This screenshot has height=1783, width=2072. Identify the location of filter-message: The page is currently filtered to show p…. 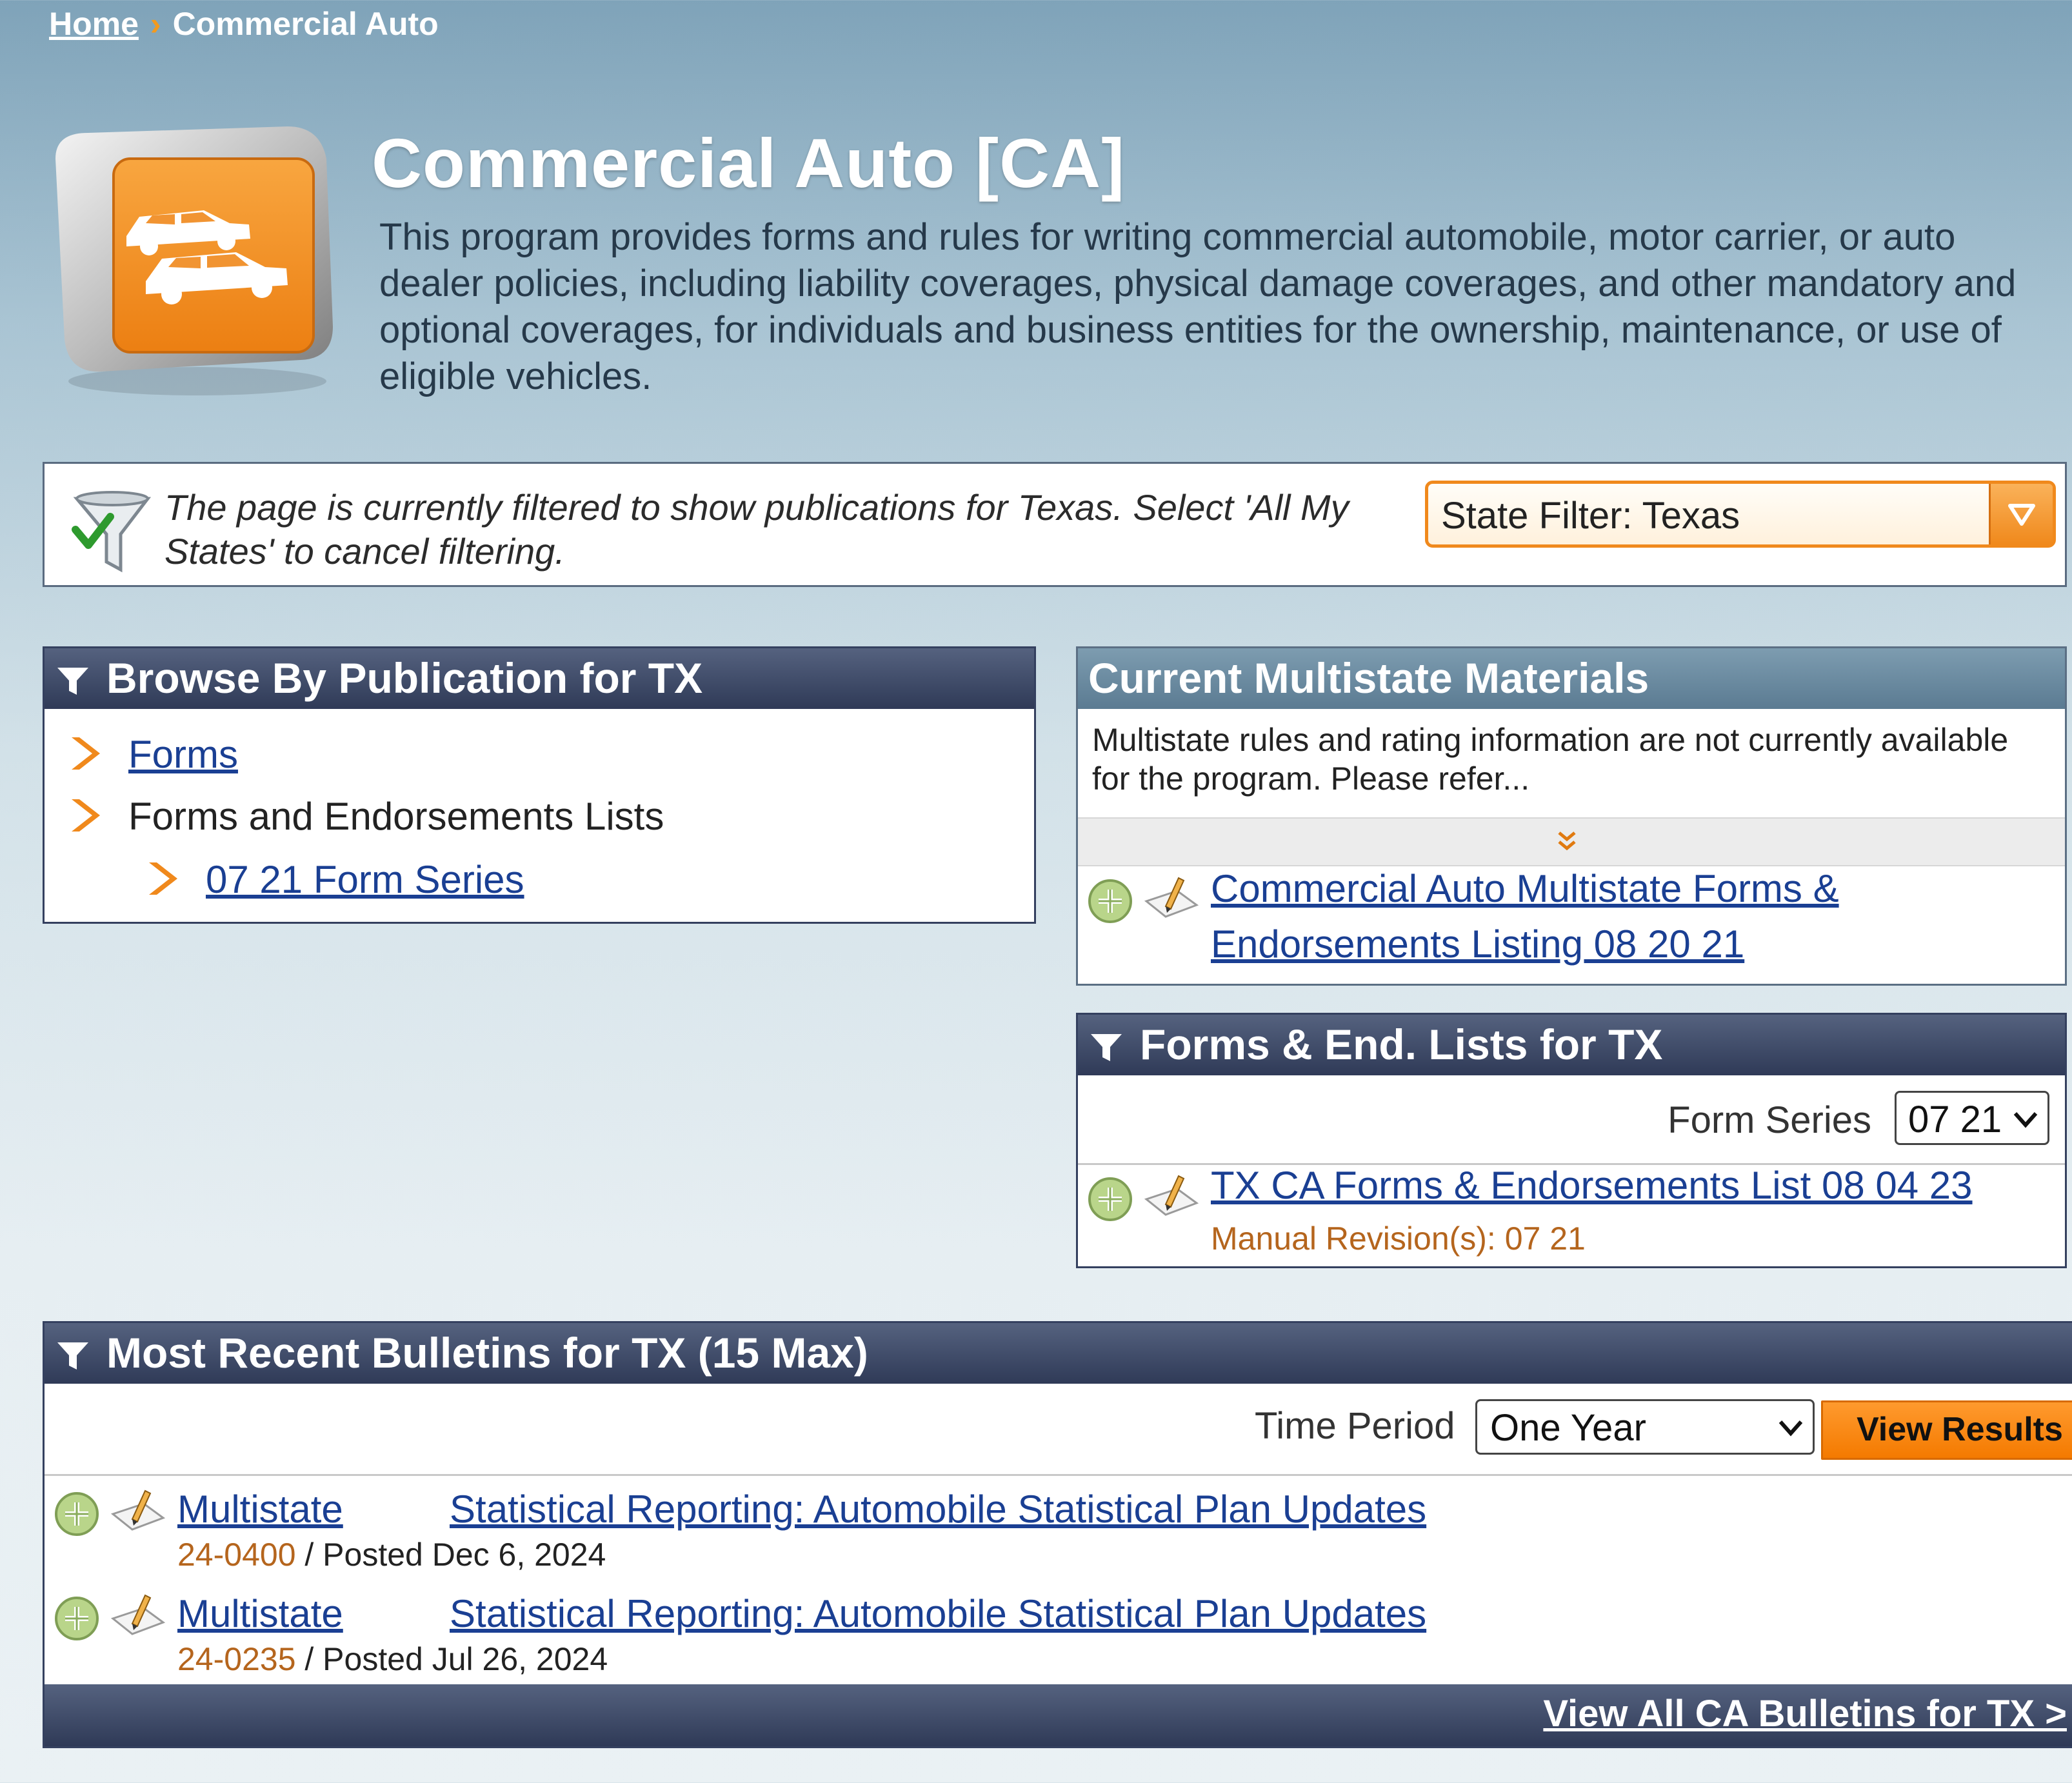
(756, 529).